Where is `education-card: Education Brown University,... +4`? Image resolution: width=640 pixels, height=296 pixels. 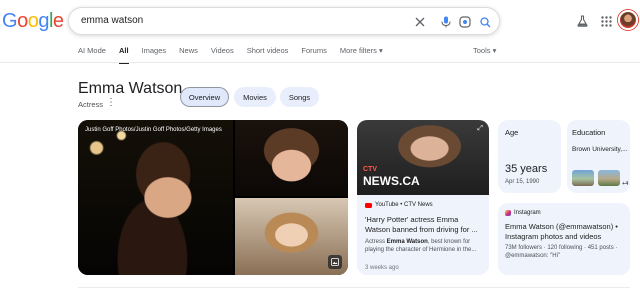 education-card: Education Brown University,... +4 is located at coordinates (598, 156).